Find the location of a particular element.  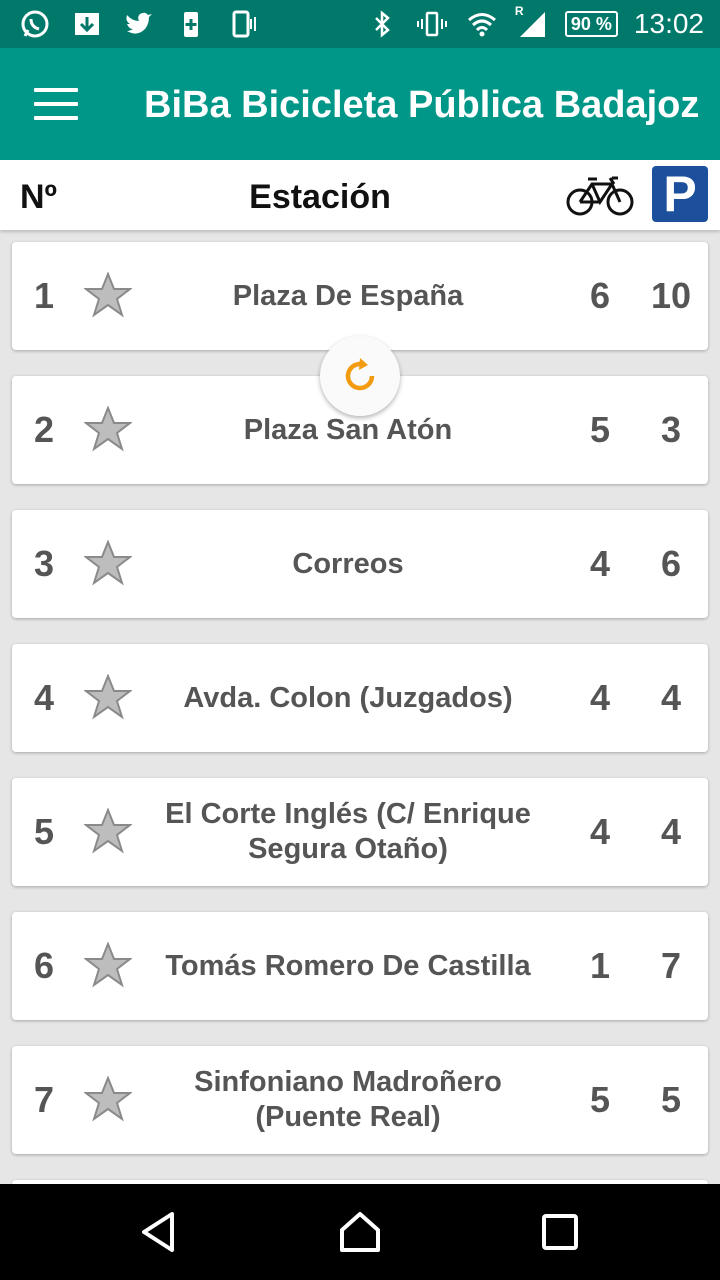

free-slots: 6 is located at coordinates (671, 563).